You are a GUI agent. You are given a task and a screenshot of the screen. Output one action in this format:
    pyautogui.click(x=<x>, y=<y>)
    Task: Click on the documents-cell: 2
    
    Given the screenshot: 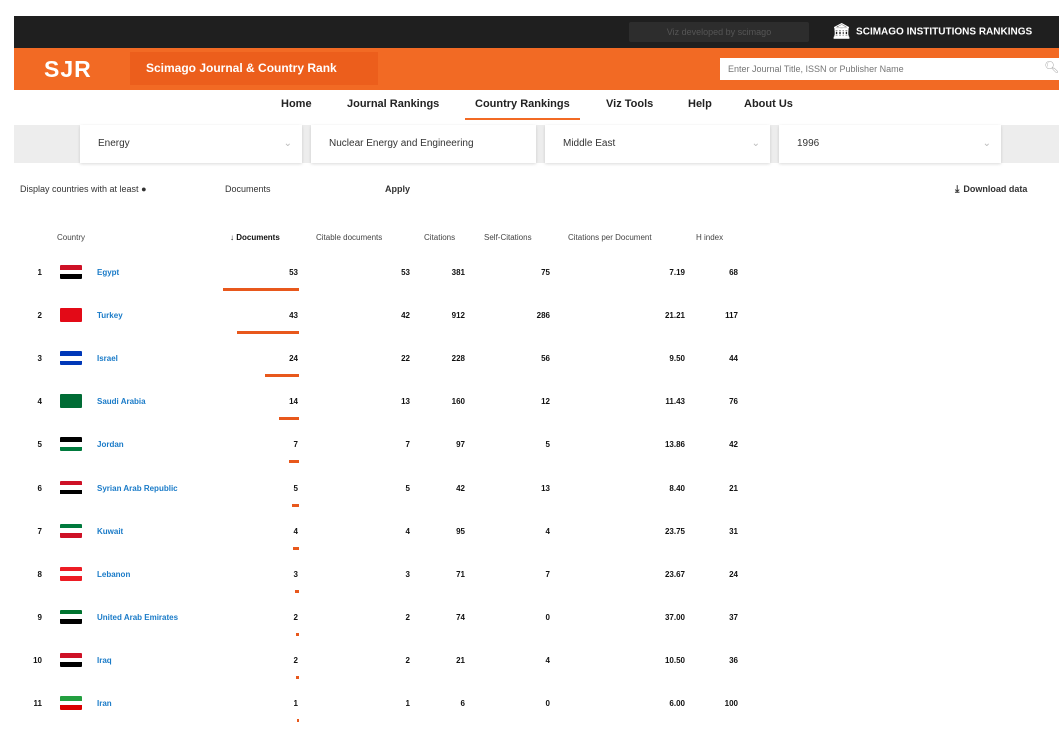 What is the action you would take?
    pyautogui.click(x=295, y=660)
    